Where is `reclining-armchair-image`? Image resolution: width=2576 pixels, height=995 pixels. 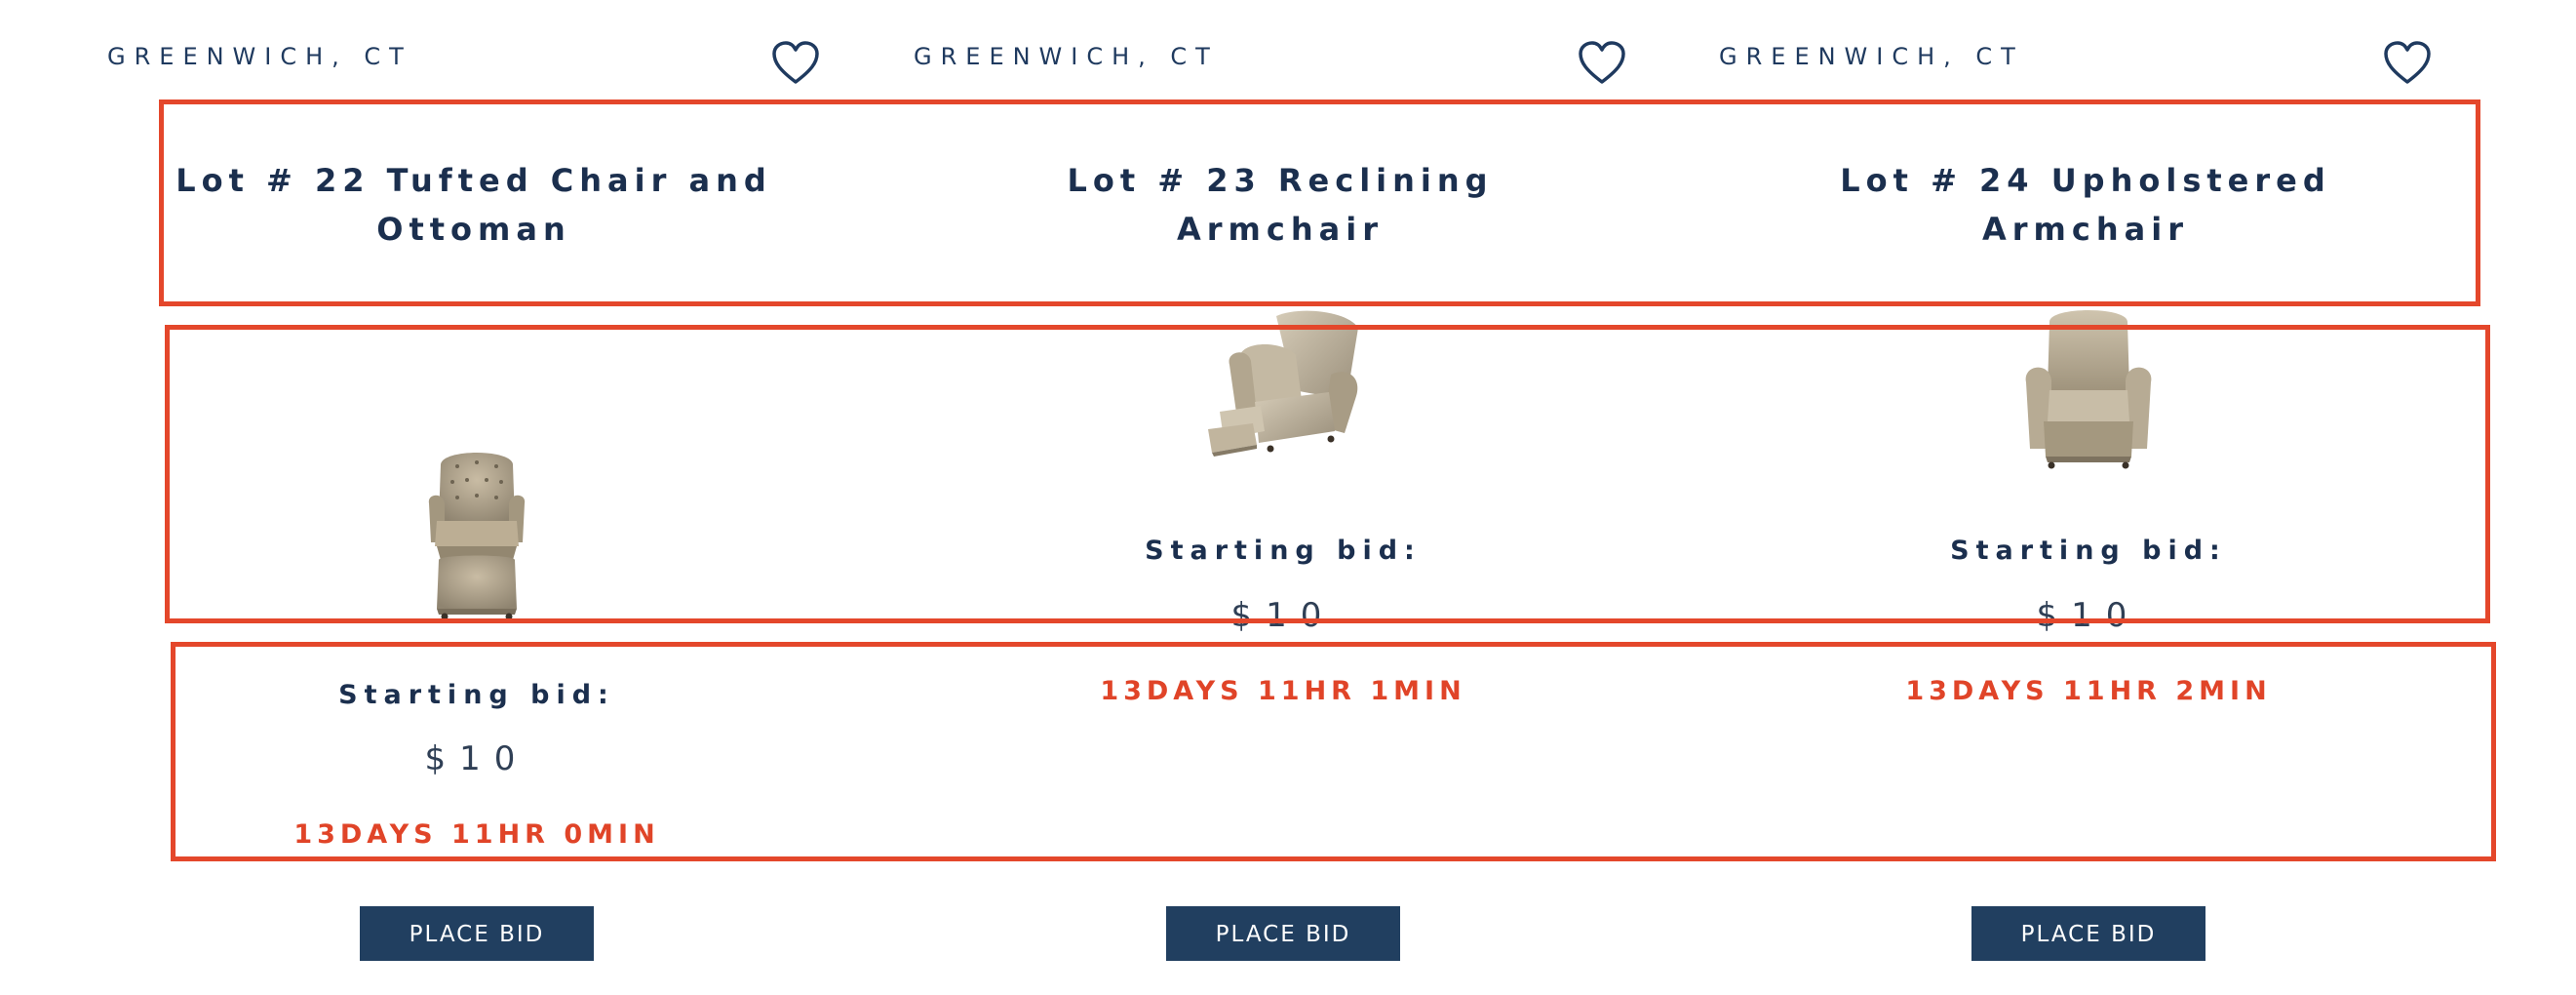
reclining-armchair-image is located at coordinates (1283, 384).